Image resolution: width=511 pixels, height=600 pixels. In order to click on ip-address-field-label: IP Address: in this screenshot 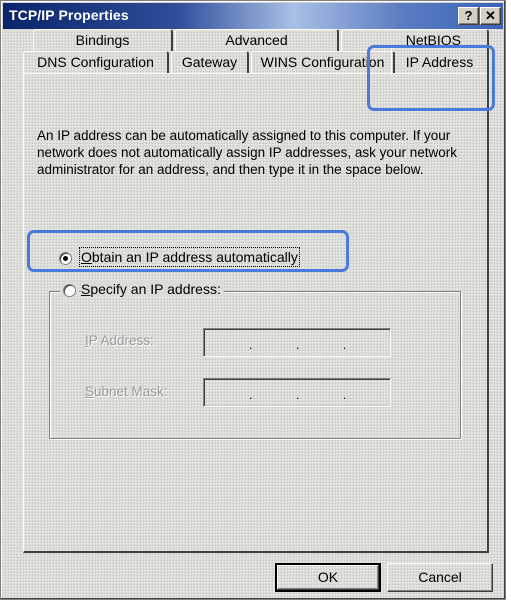, I will do `click(119, 340)`.